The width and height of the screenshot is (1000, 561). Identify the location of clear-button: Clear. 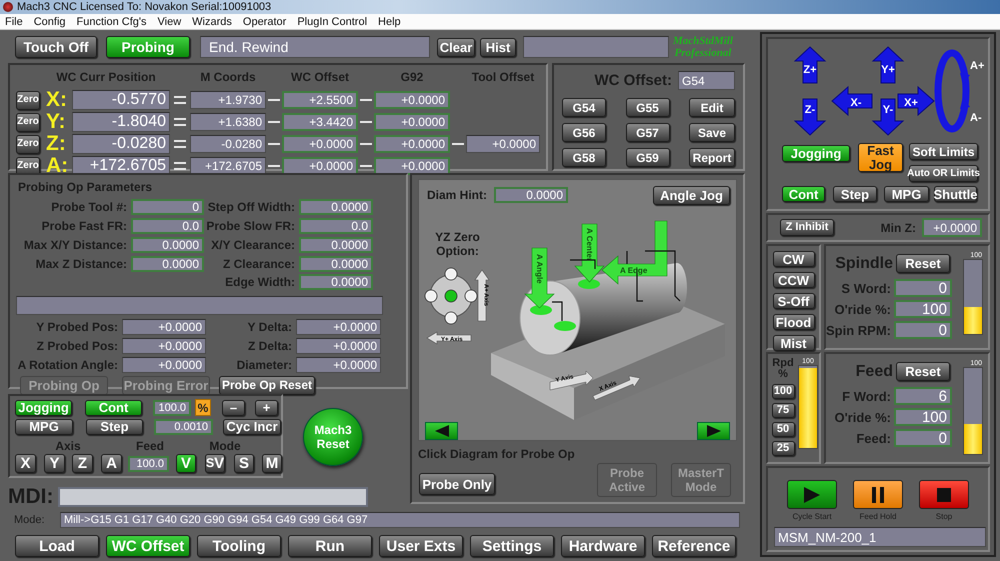
(456, 47).